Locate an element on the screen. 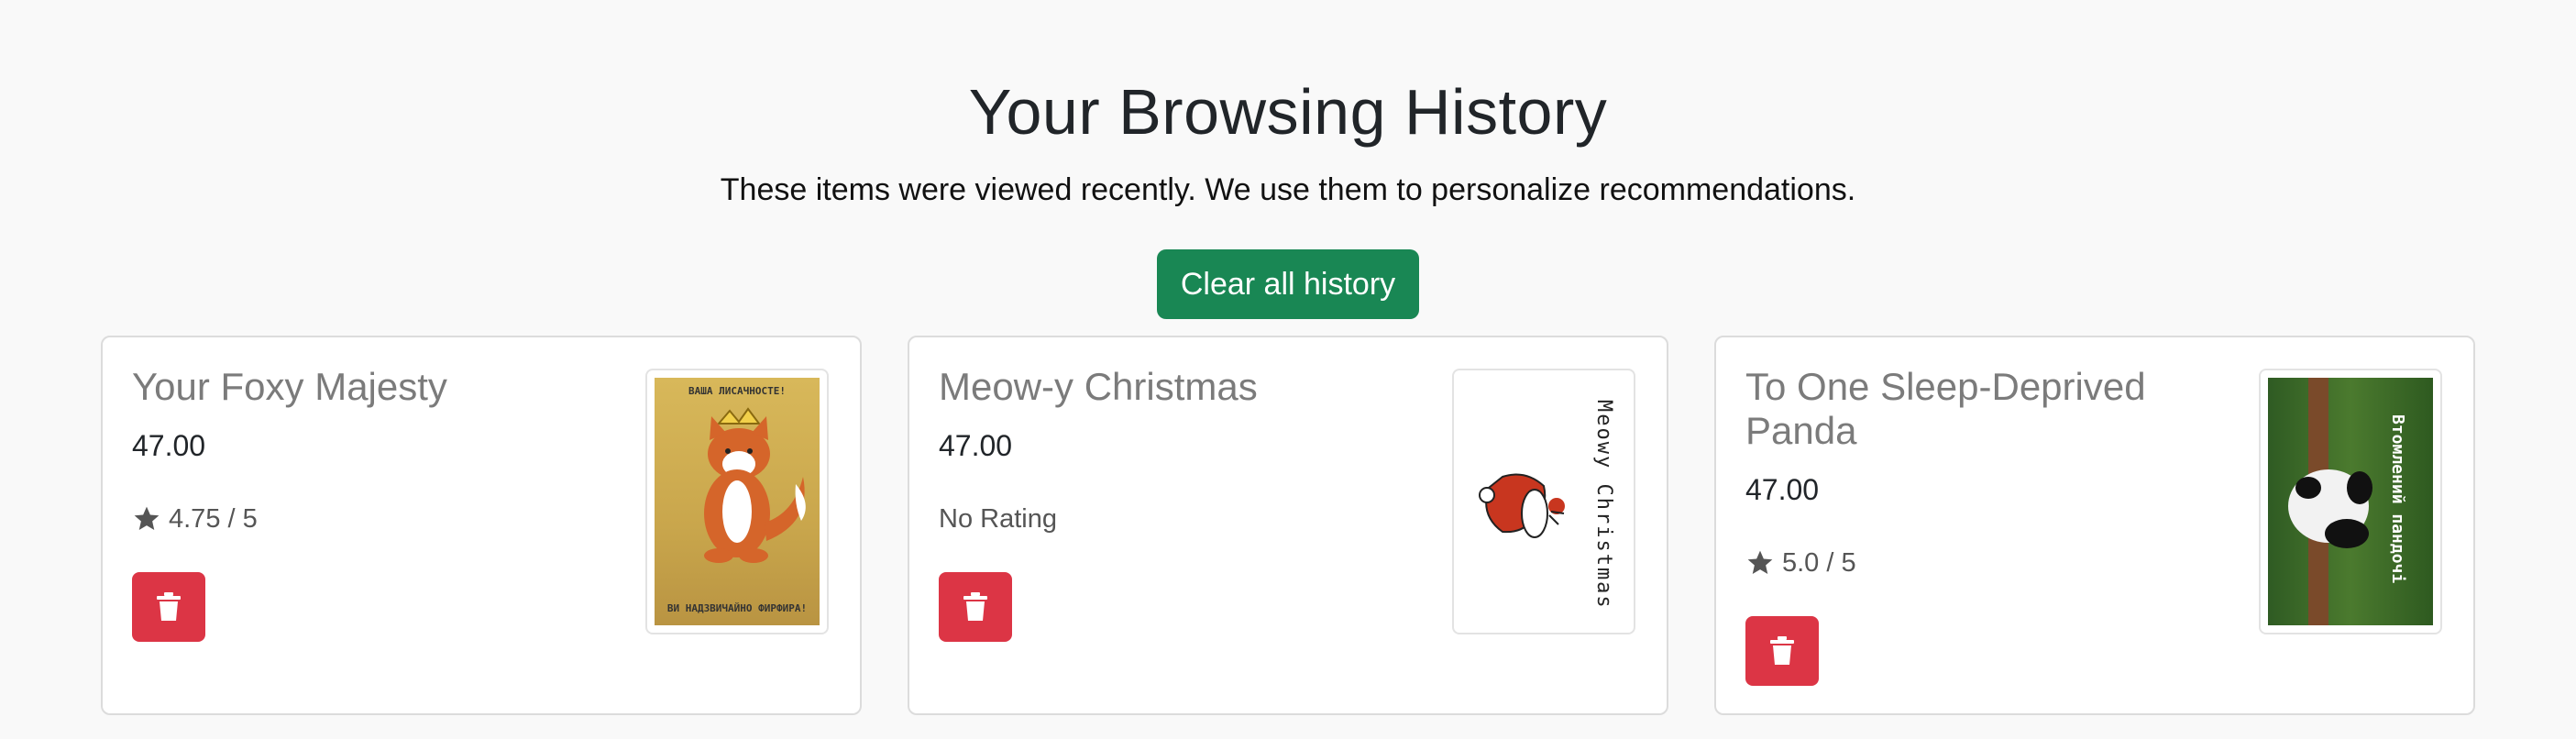  product-image: Втомлений пандочі is located at coordinates (2351, 502).